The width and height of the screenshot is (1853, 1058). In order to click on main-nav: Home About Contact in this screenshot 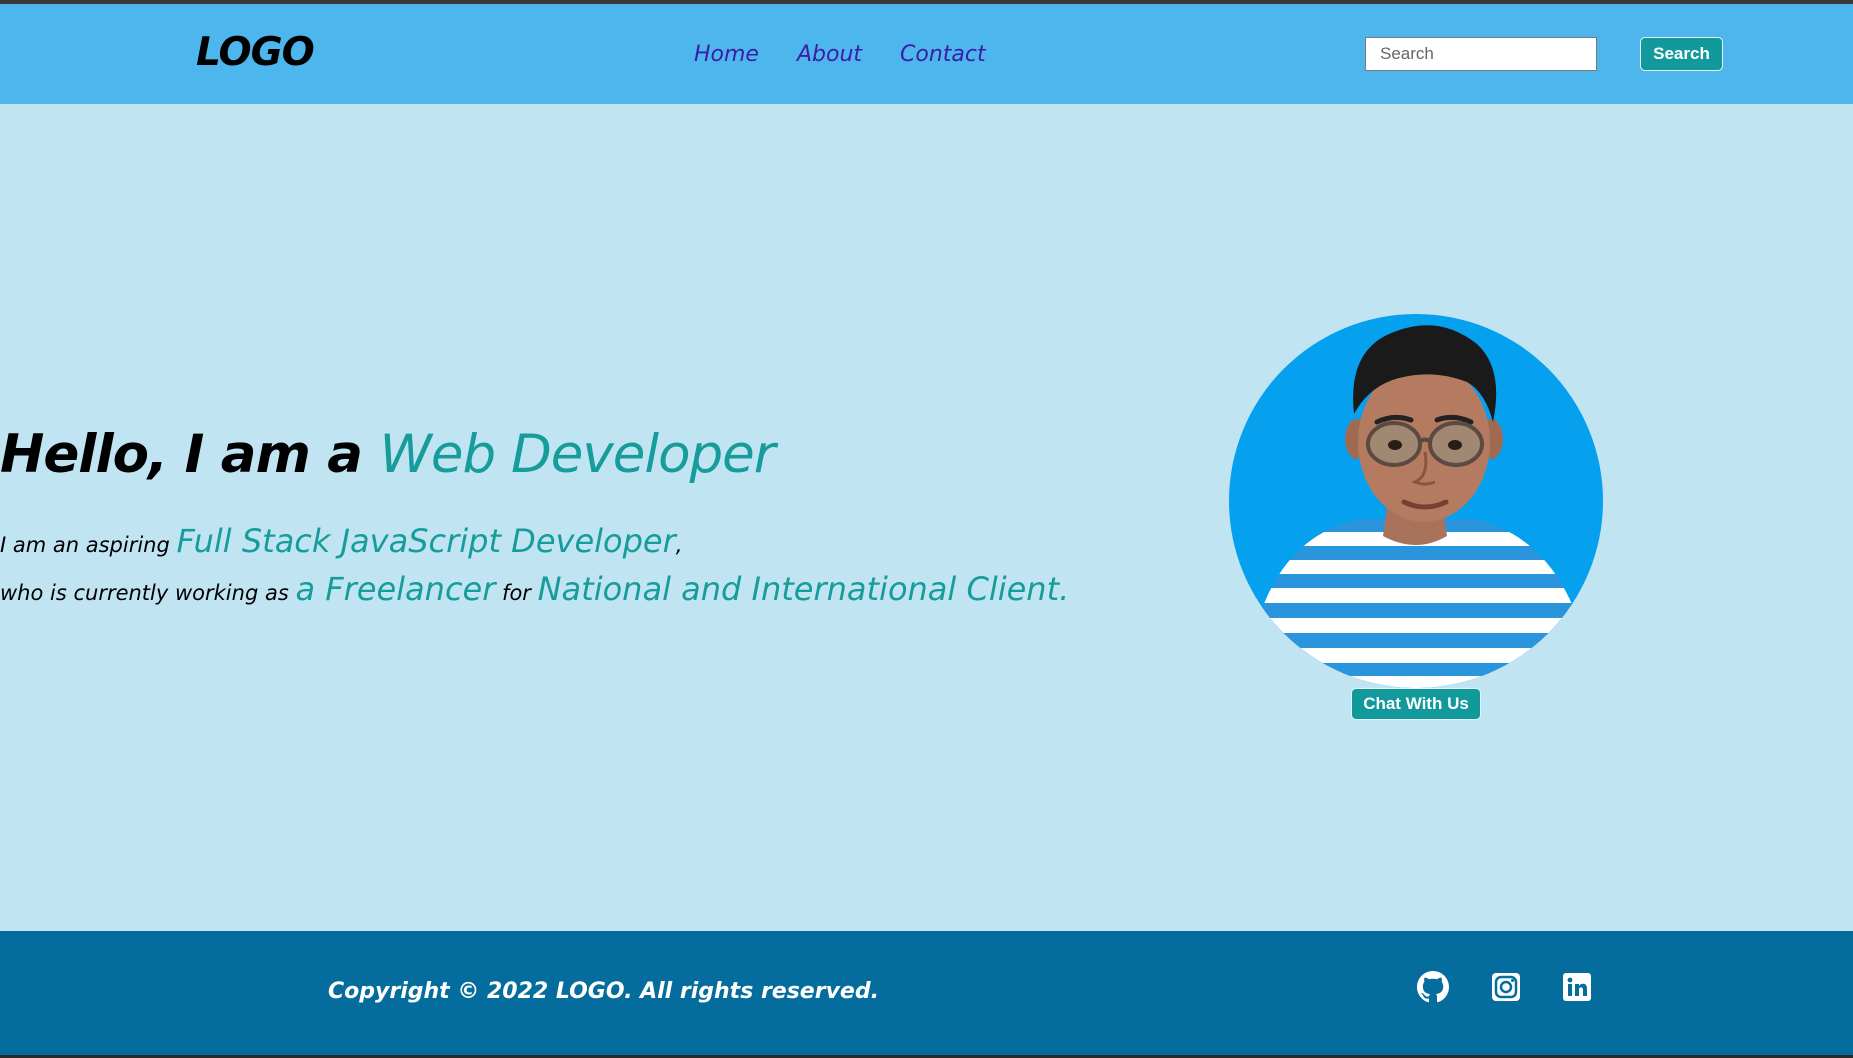, I will do `click(840, 54)`.